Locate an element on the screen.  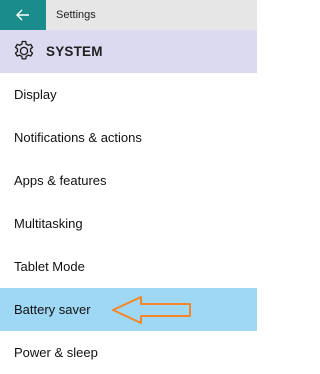
page-title: SYSTEM is located at coordinates (74, 51).